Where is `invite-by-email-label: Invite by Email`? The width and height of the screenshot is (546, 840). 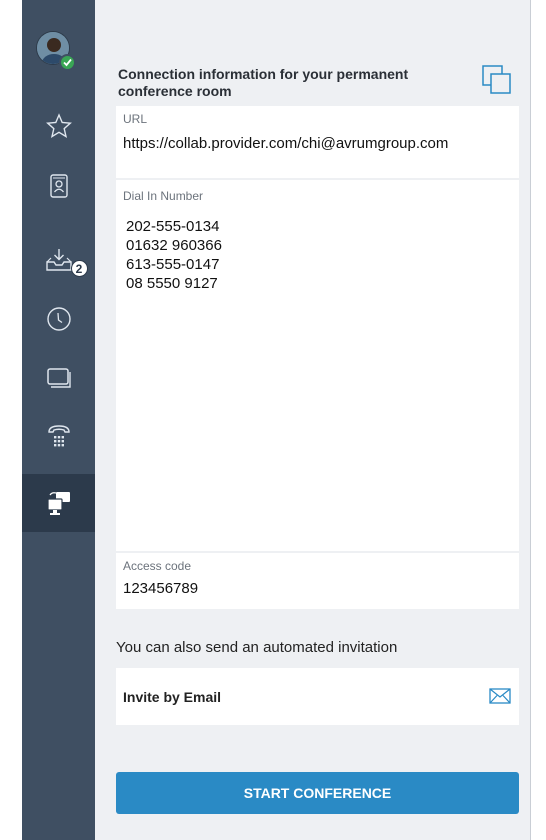 invite-by-email-label: Invite by Email is located at coordinates (172, 696).